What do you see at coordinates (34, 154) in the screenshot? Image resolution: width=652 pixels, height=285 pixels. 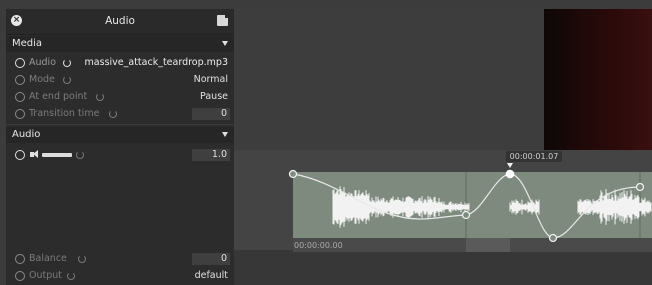 I see `speaker-icon` at bounding box center [34, 154].